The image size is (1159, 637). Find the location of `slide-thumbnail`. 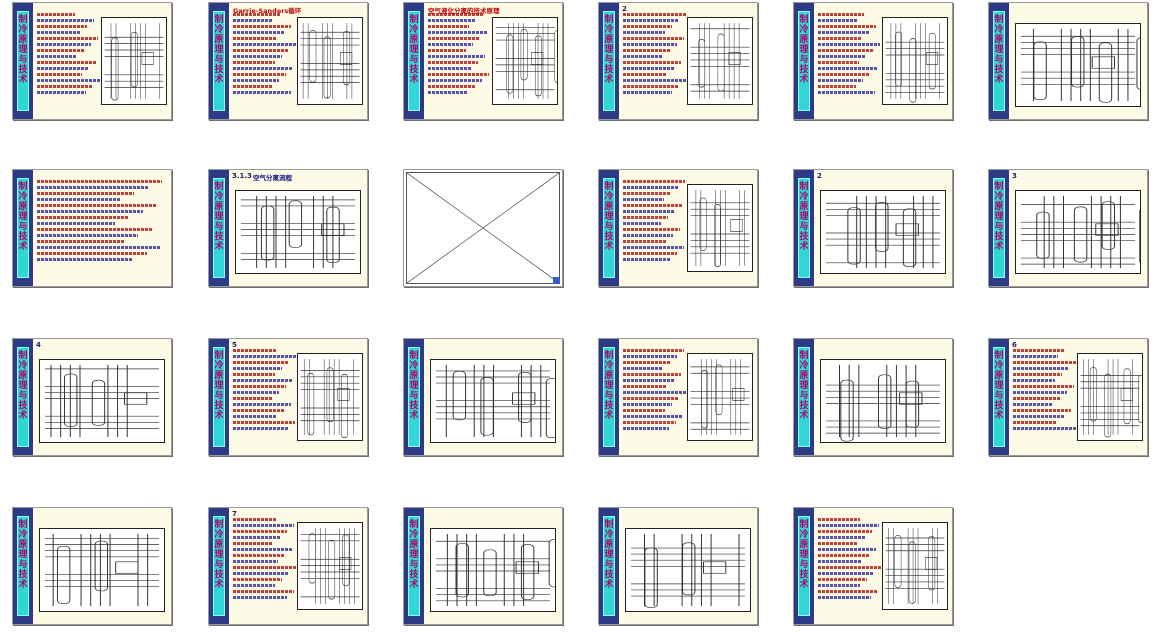

slide-thumbnail is located at coordinates (483, 228).